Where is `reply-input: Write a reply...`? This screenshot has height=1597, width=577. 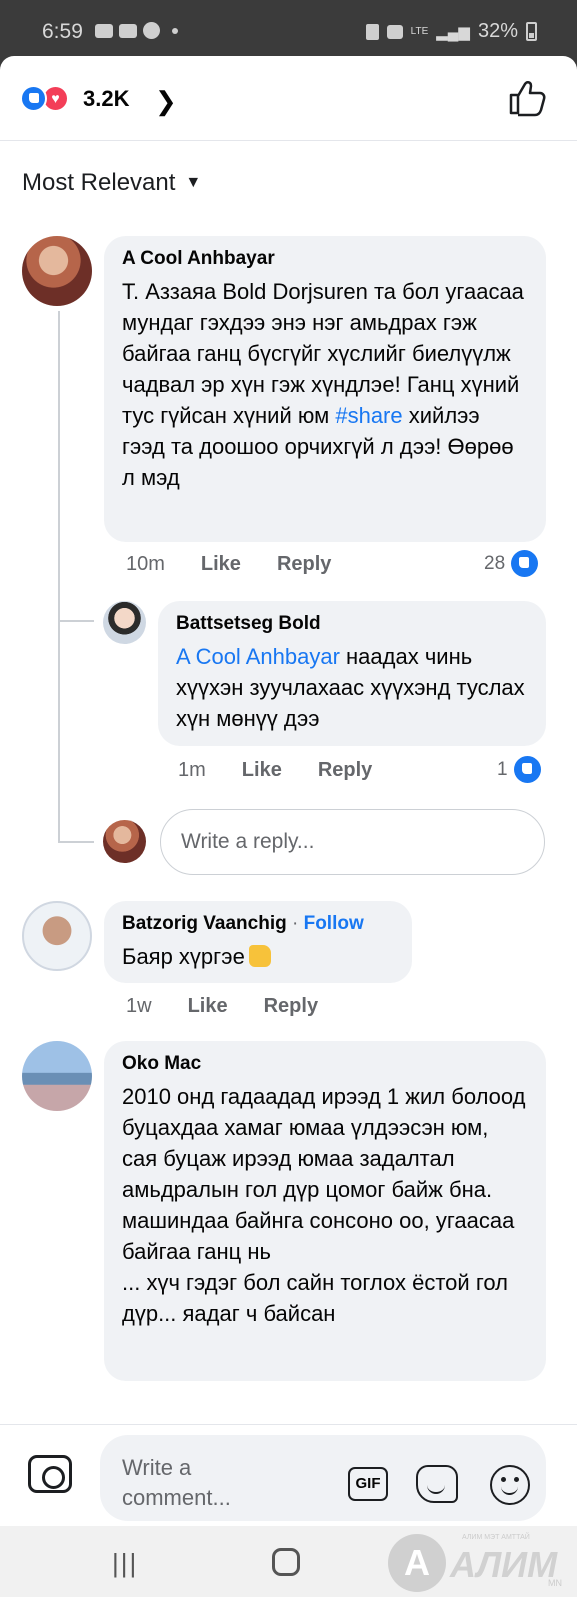 reply-input: Write a reply... is located at coordinates (352, 842).